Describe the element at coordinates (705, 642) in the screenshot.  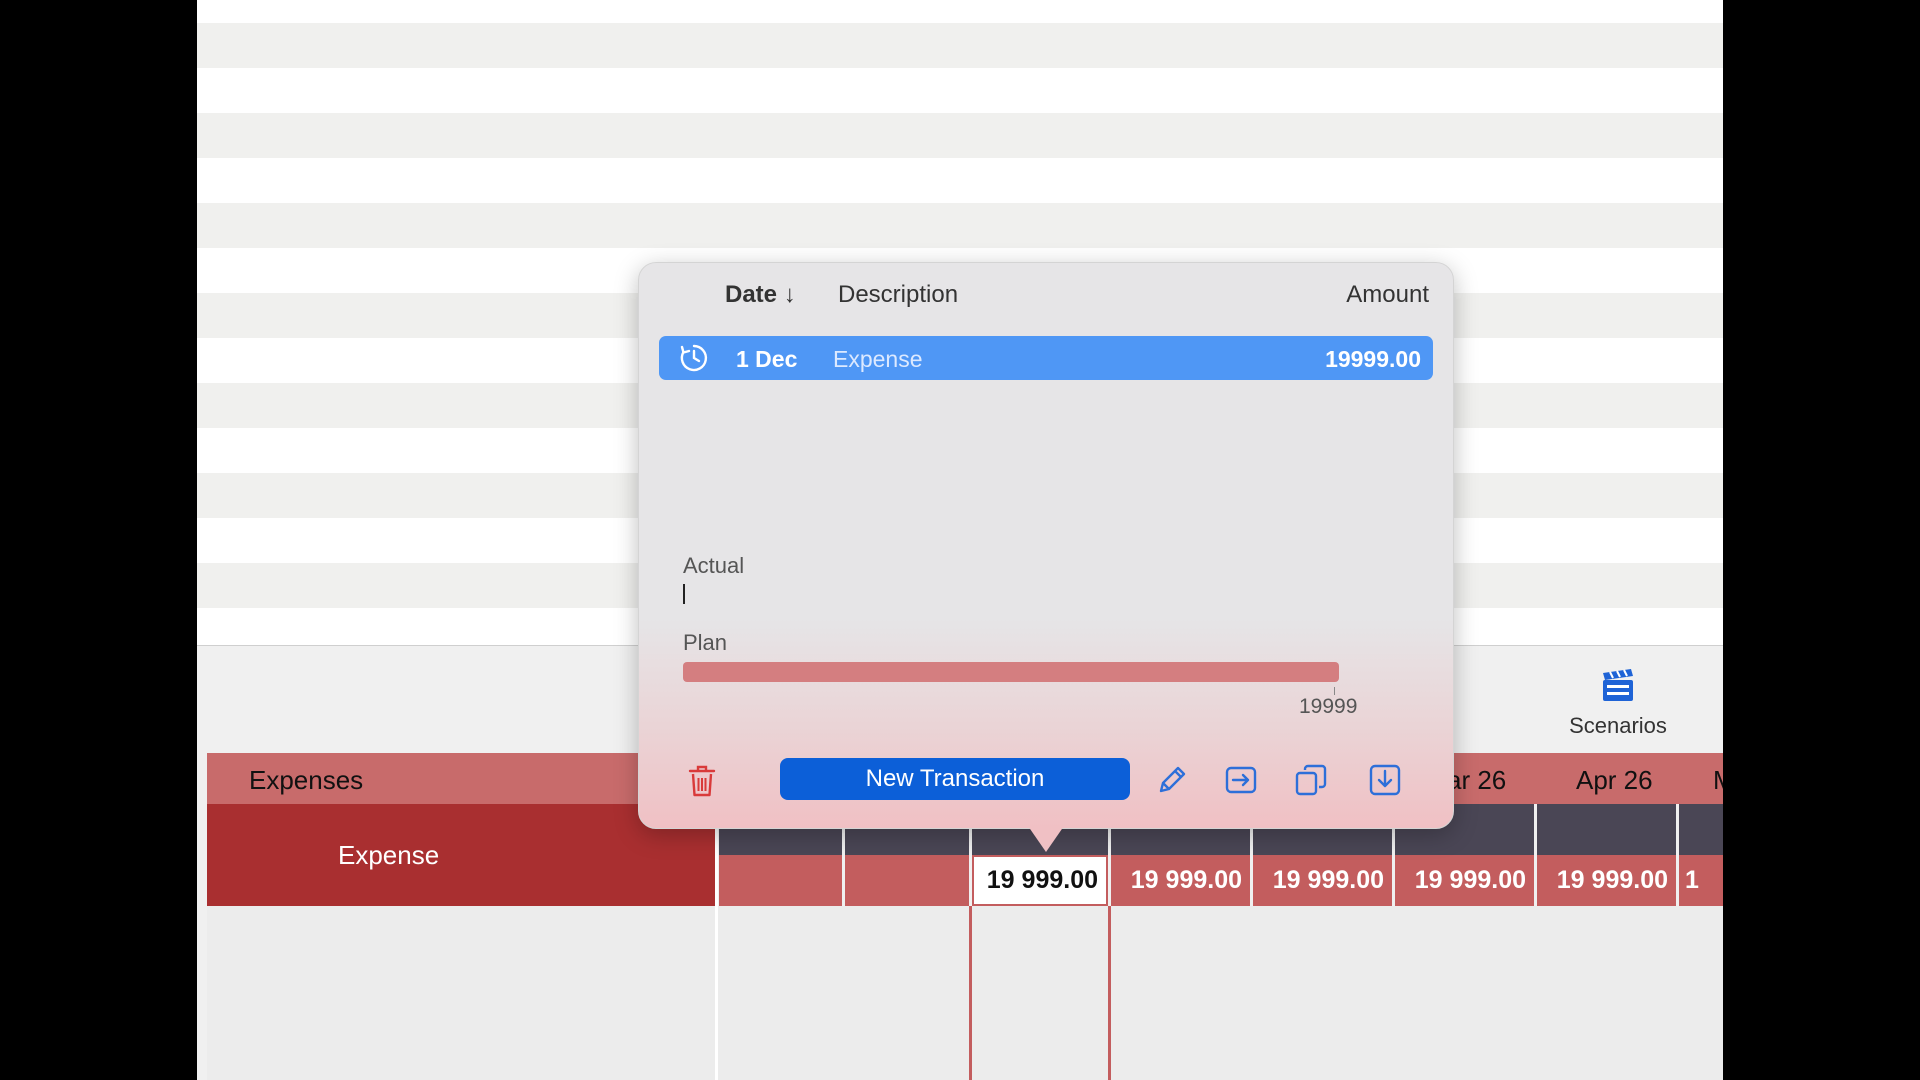
I see `plan-label: Plan` at that location.